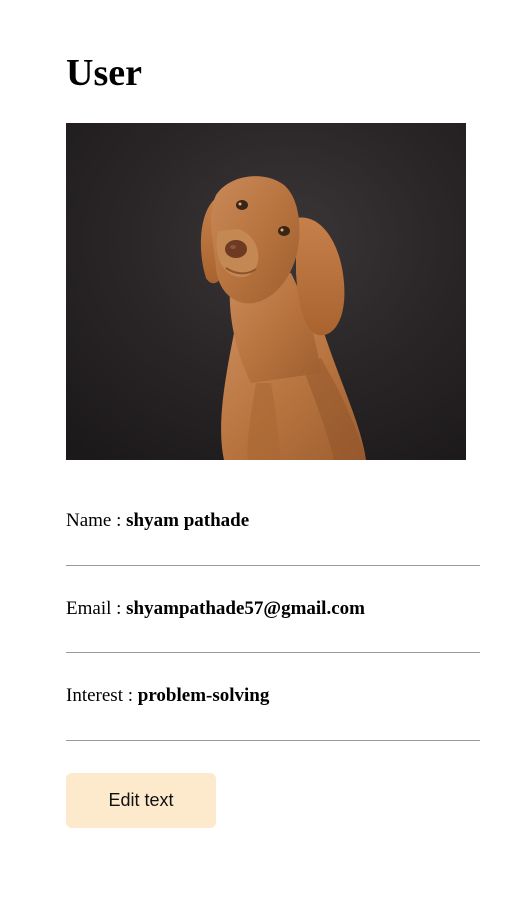 This screenshot has width=522, height=900. I want to click on email-value: shyampathade57@gmail.com, so click(245, 608).